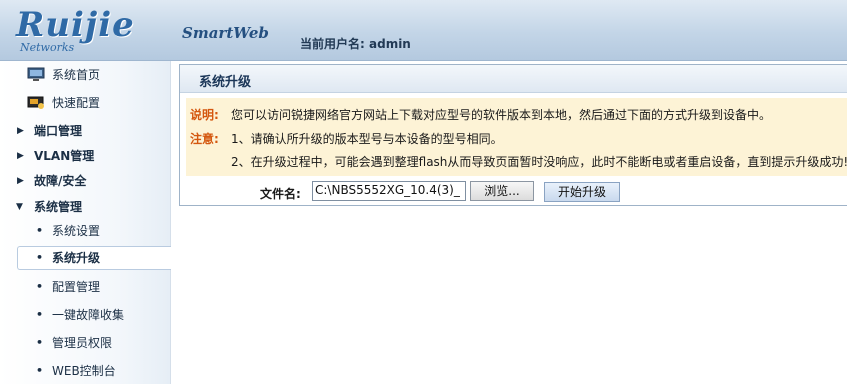 The height and width of the screenshot is (384, 847). Describe the element at coordinates (390, 44) in the screenshot. I see `current-username: admin` at that location.